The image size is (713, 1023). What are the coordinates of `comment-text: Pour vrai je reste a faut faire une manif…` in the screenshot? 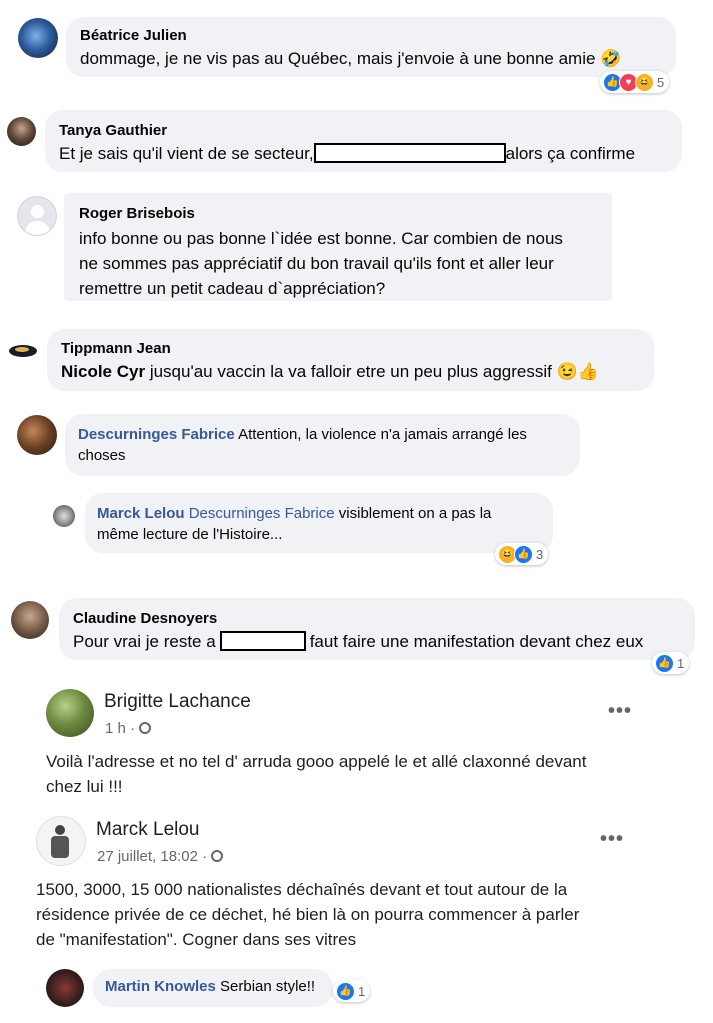 It's located at (358, 641).